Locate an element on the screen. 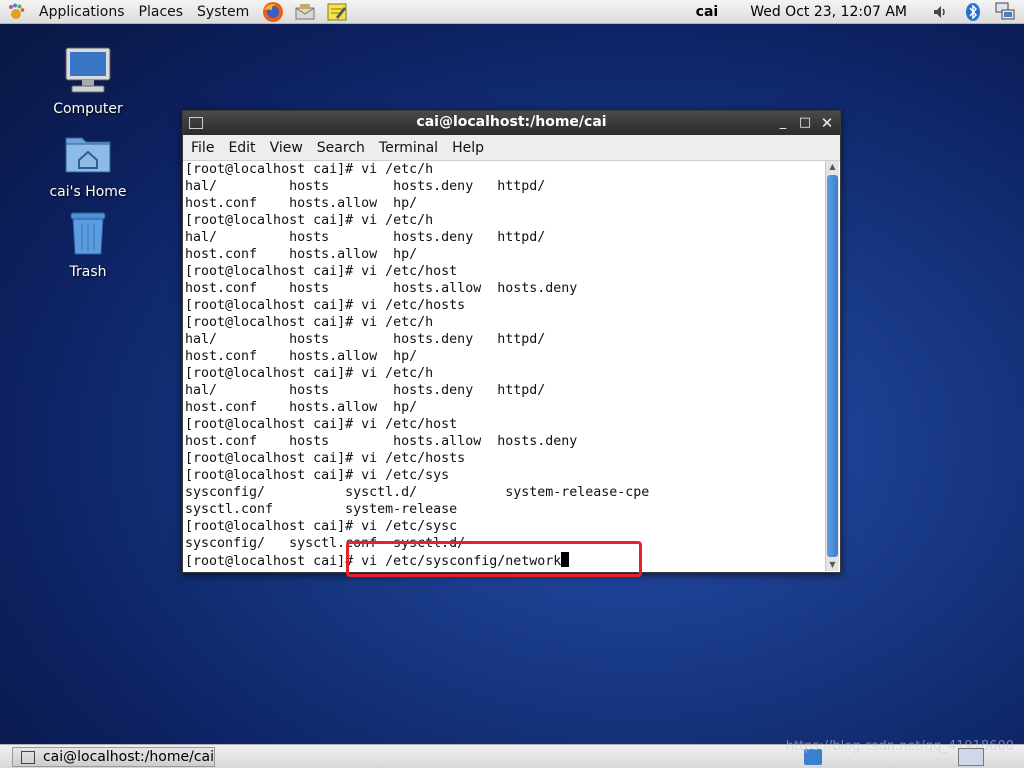  terminal-line: sysctl.conf system-release is located at coordinates (321, 509).